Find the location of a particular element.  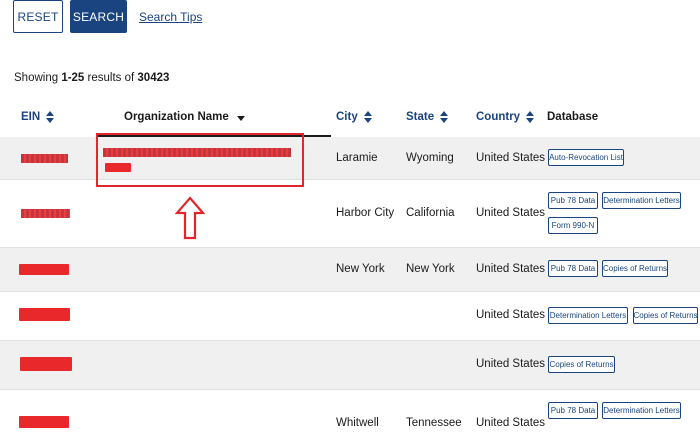

city-cell: Harbor City is located at coordinates (365, 213).